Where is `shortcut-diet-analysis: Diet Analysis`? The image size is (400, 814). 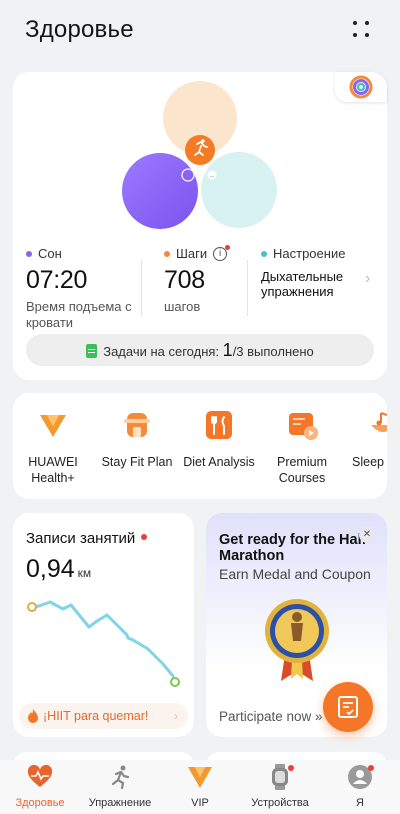
shortcut-diet-analysis: Diet Analysis is located at coordinates (219, 439).